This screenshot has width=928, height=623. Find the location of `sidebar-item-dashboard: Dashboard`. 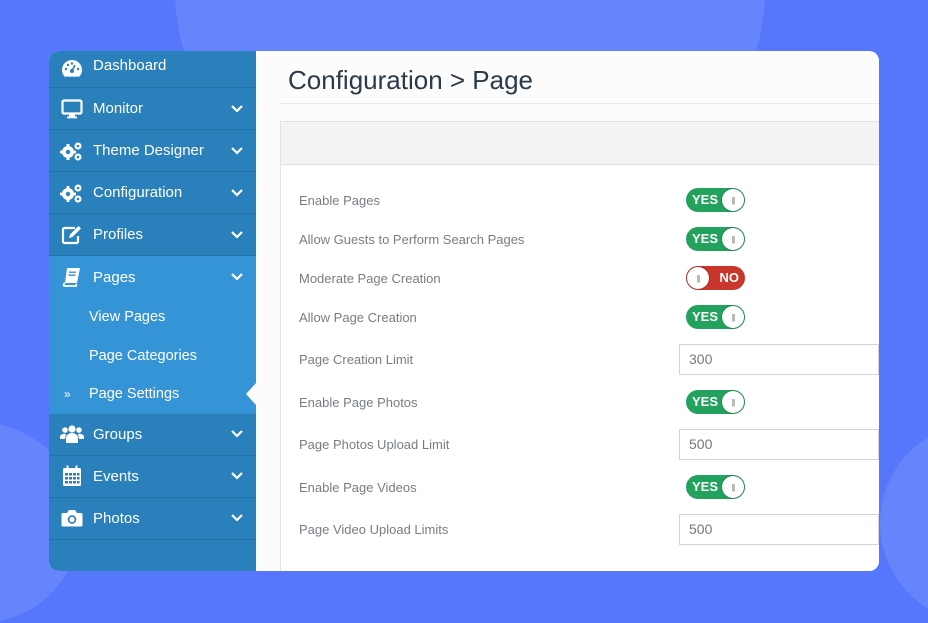

sidebar-item-dashboard: Dashboard is located at coordinates (152, 69).